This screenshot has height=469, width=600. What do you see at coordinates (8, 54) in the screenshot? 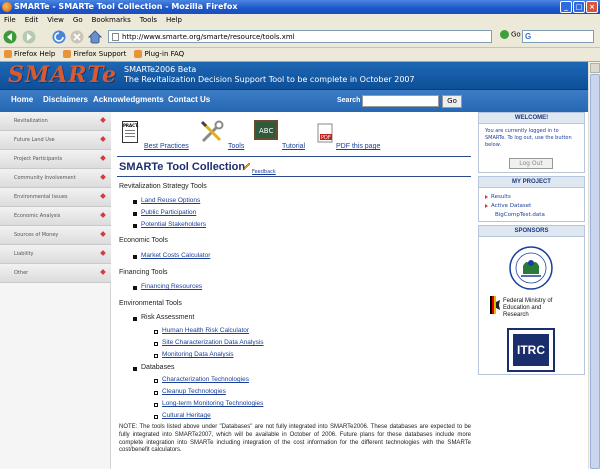
I see `bookmark-icon` at bounding box center [8, 54].